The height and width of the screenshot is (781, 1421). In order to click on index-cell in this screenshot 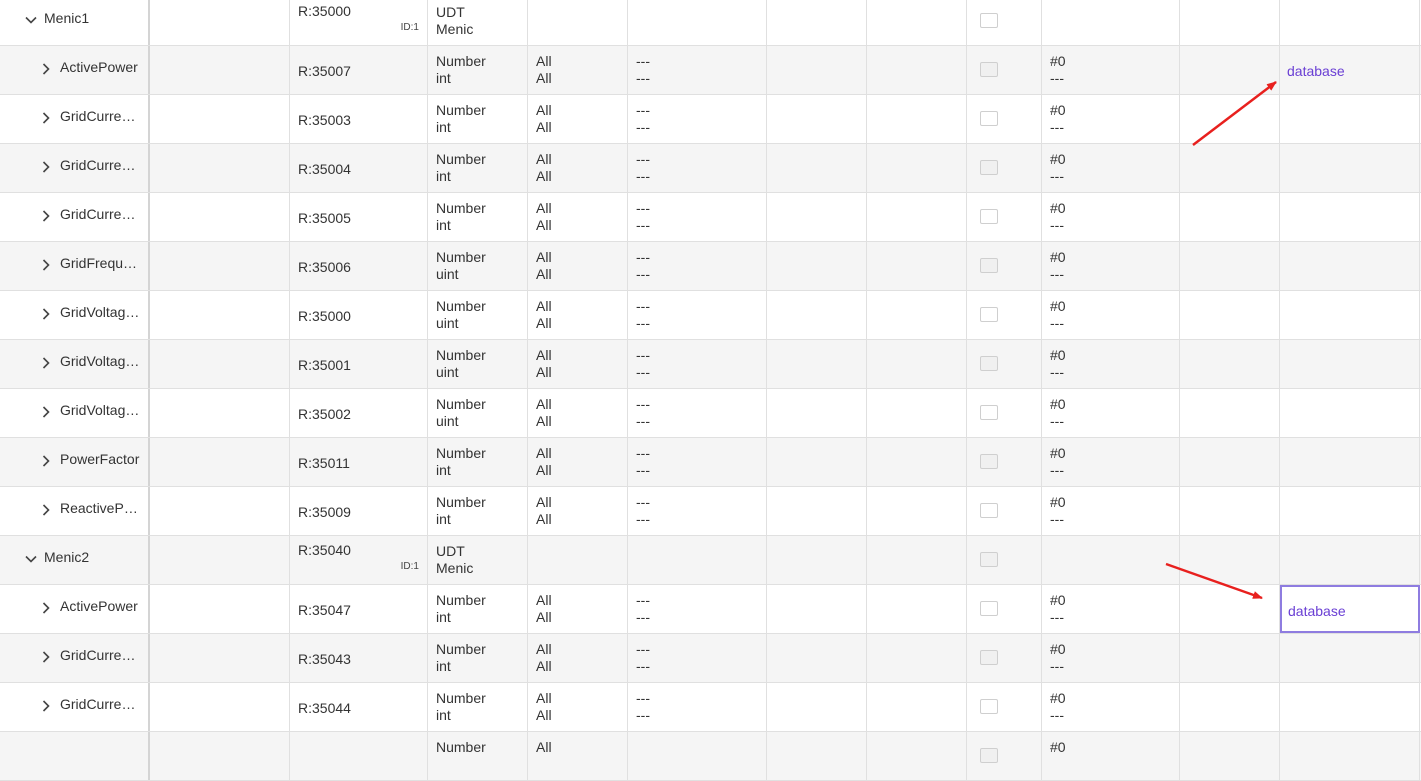, I will do `click(1111, 560)`.